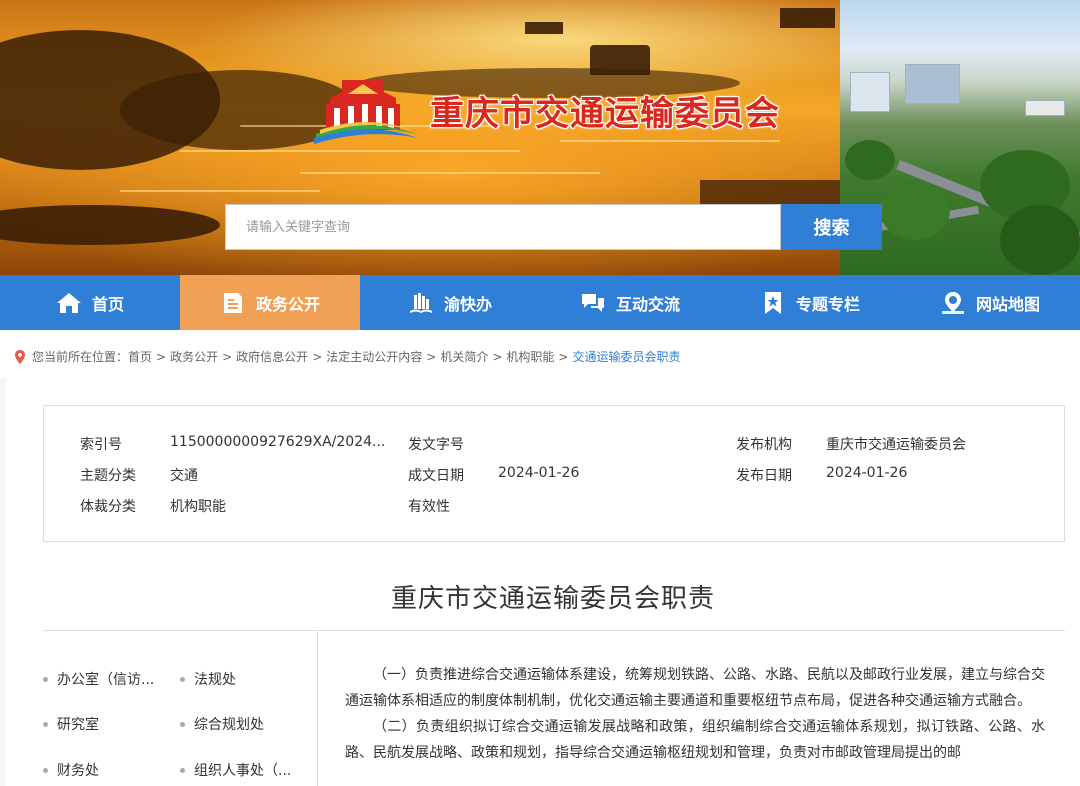 The width and height of the screenshot is (1080, 786). What do you see at coordinates (366, 112) in the screenshot?
I see `logo-icon` at bounding box center [366, 112].